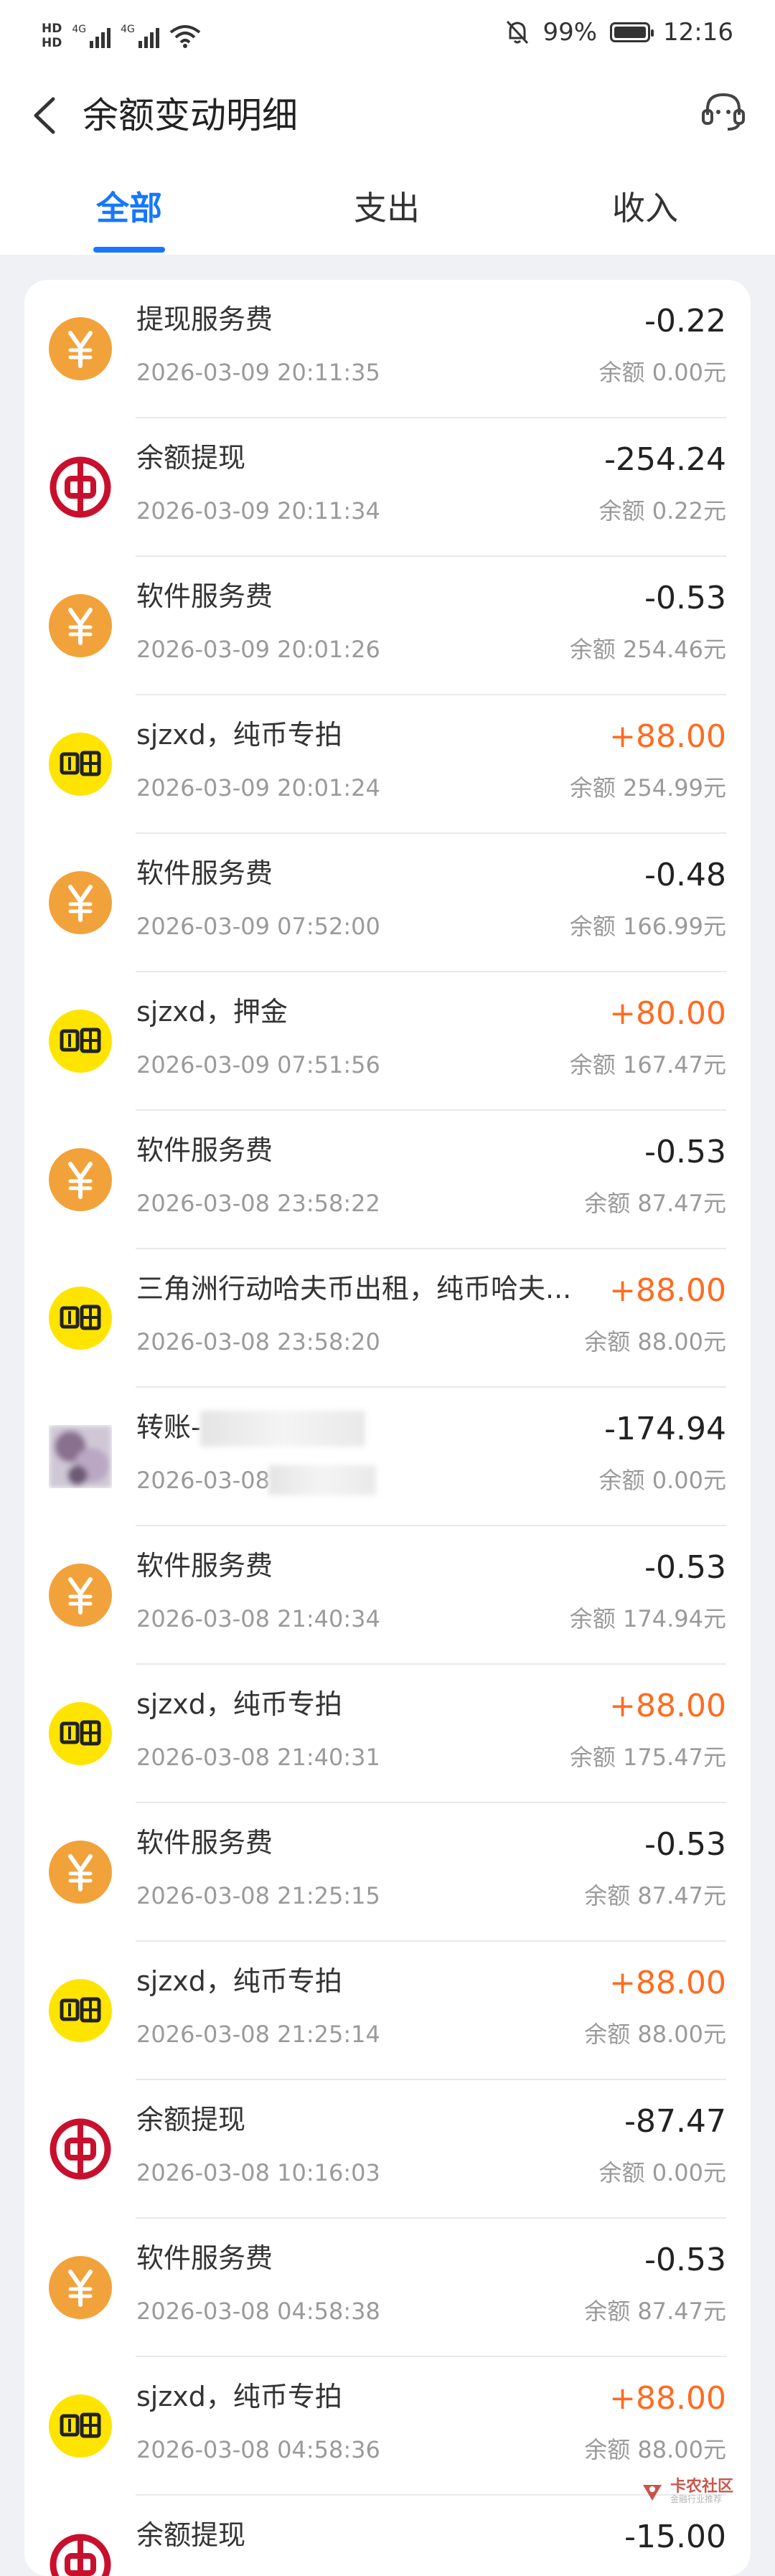 This screenshot has width=775, height=2576. Describe the element at coordinates (675, 2537) in the screenshot. I see `transaction-amount: -15.00` at that location.